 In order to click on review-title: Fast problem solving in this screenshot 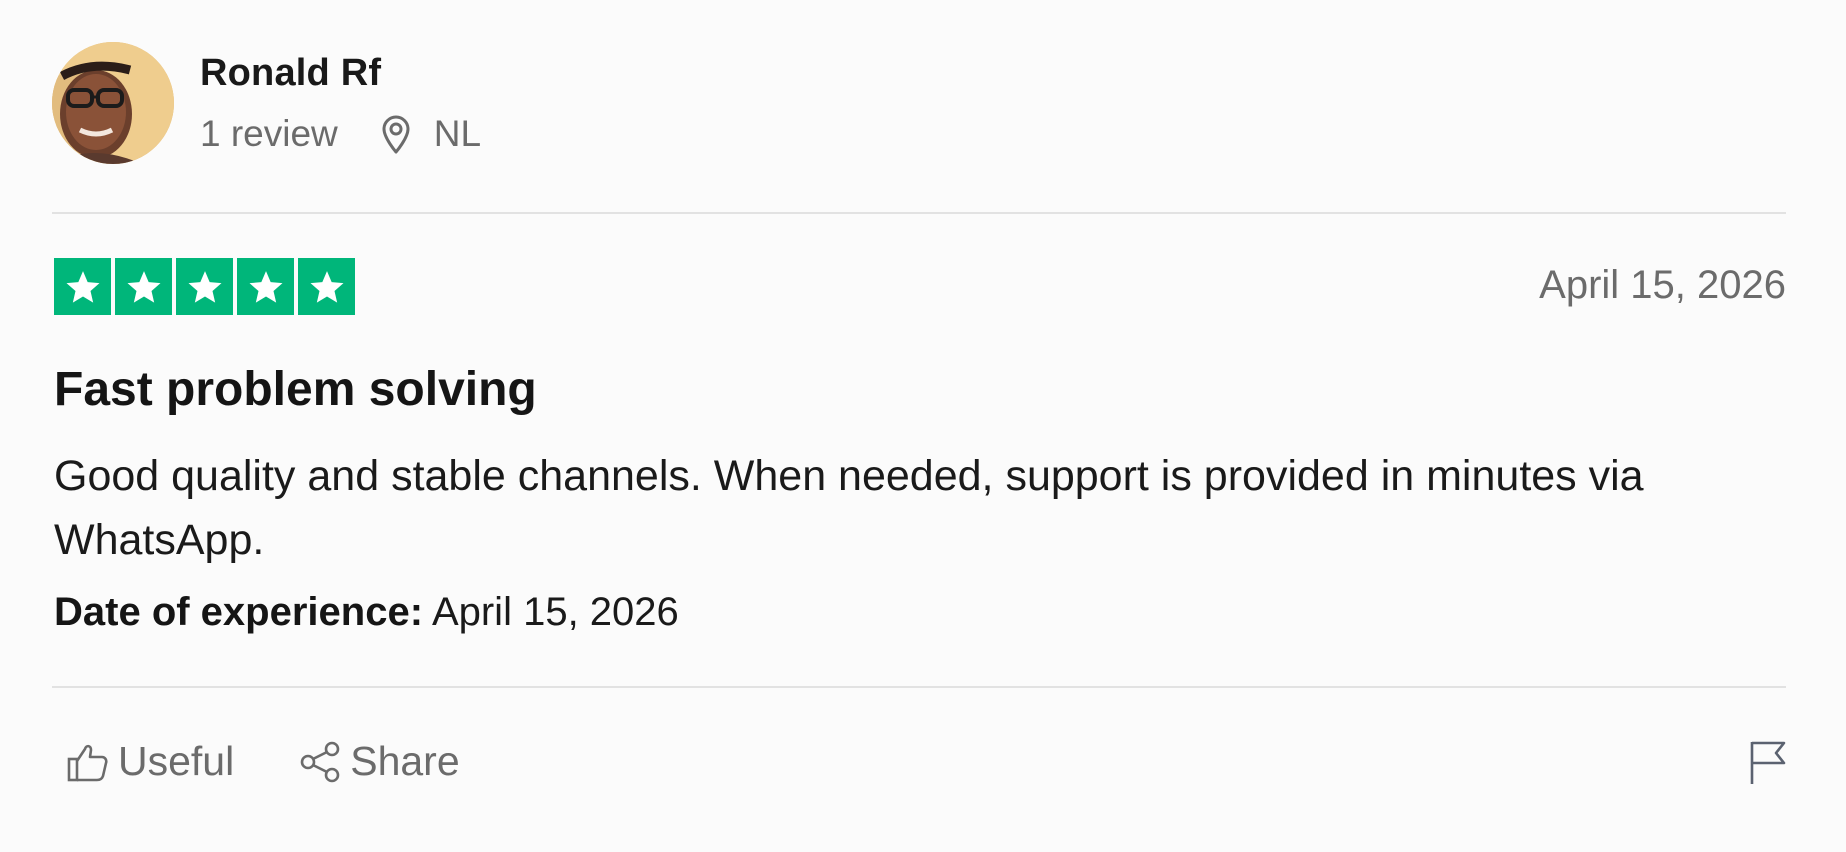, I will do `click(295, 390)`.